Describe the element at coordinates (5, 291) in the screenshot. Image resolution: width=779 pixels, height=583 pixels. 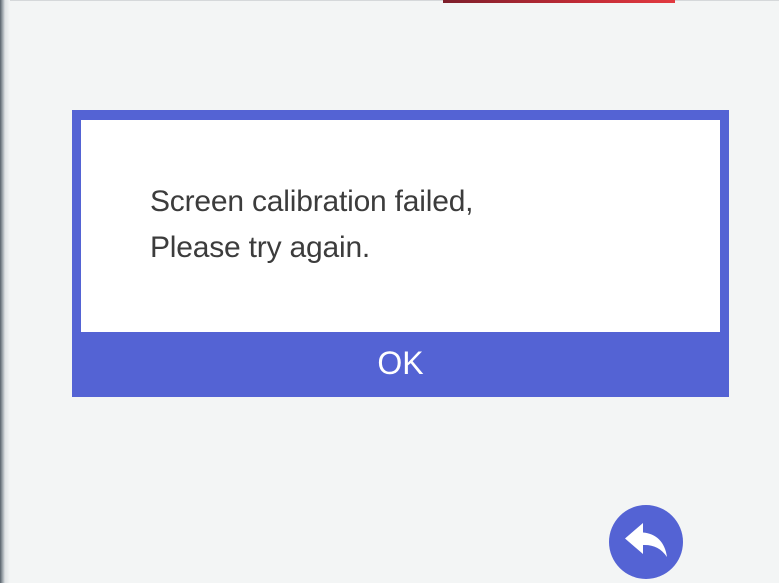
I see `left-edge-bezel` at that location.